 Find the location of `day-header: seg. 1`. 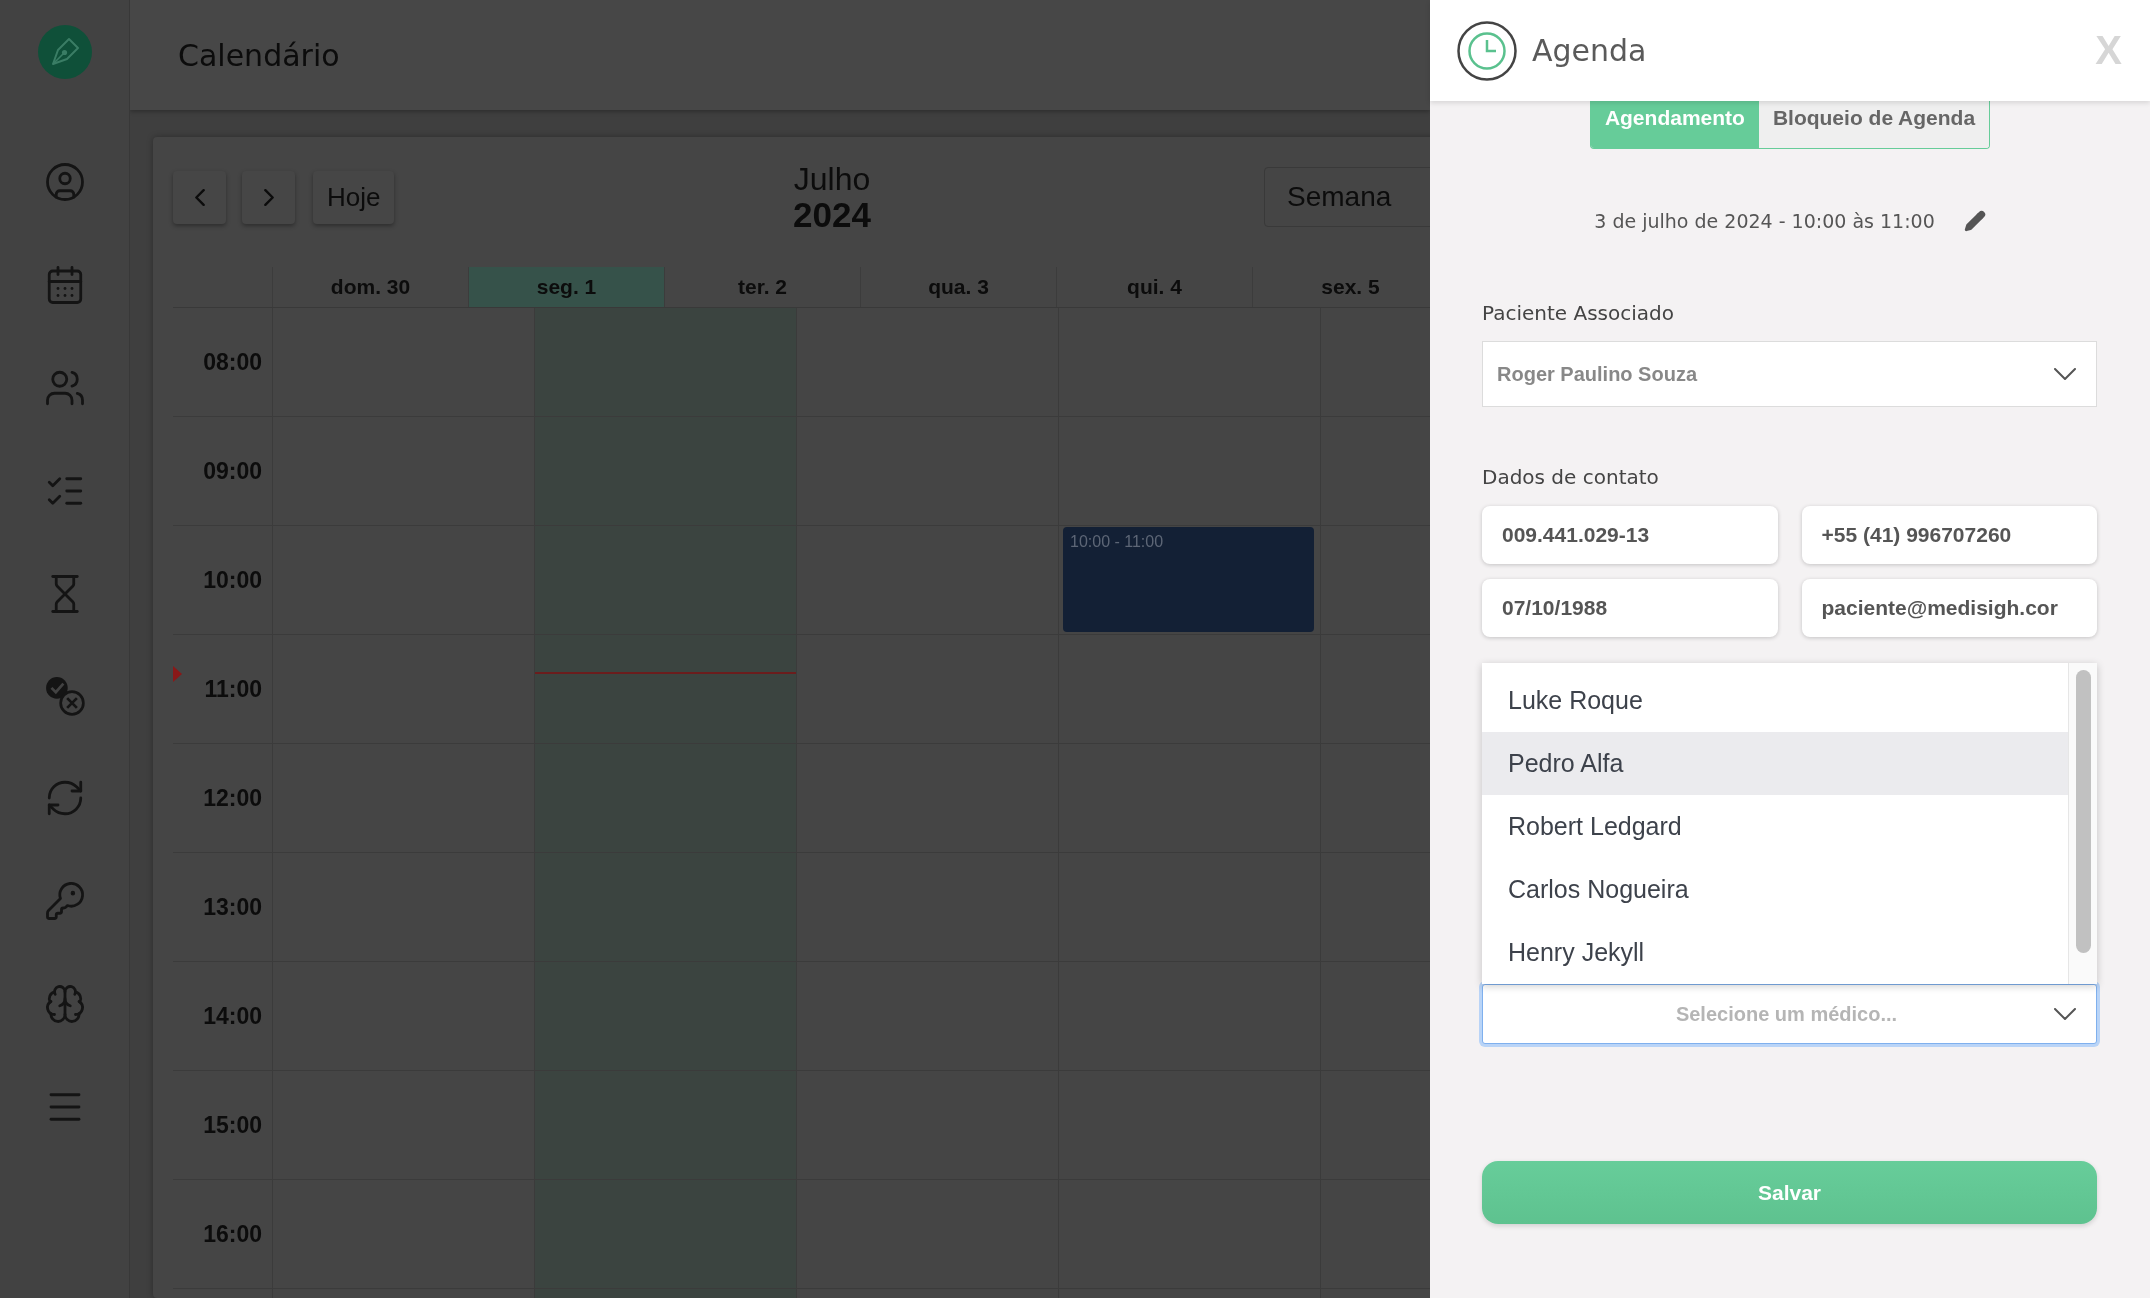

day-header: seg. 1 is located at coordinates (566, 287).